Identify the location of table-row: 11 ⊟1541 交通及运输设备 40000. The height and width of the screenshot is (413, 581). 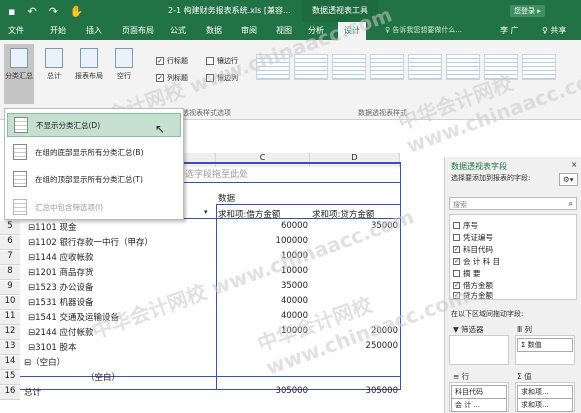
(222, 318).